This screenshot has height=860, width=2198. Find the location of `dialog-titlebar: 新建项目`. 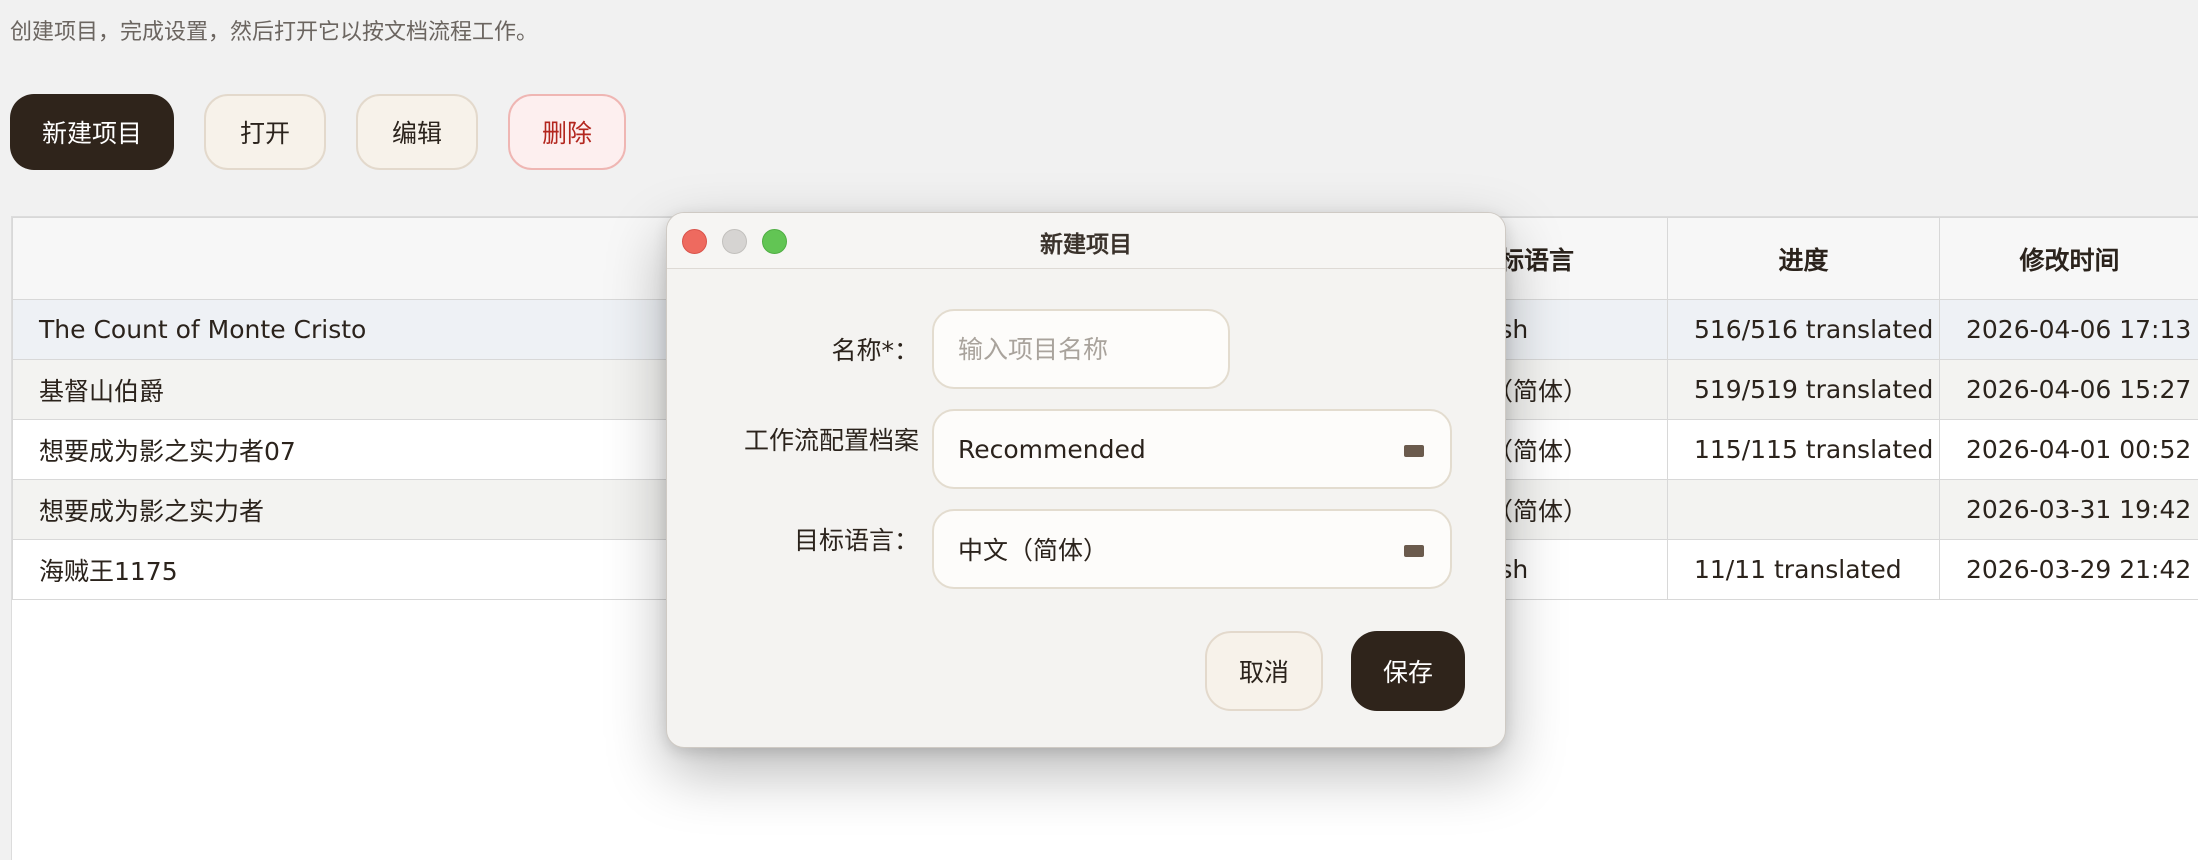

dialog-titlebar: 新建项目 is located at coordinates (1086, 241).